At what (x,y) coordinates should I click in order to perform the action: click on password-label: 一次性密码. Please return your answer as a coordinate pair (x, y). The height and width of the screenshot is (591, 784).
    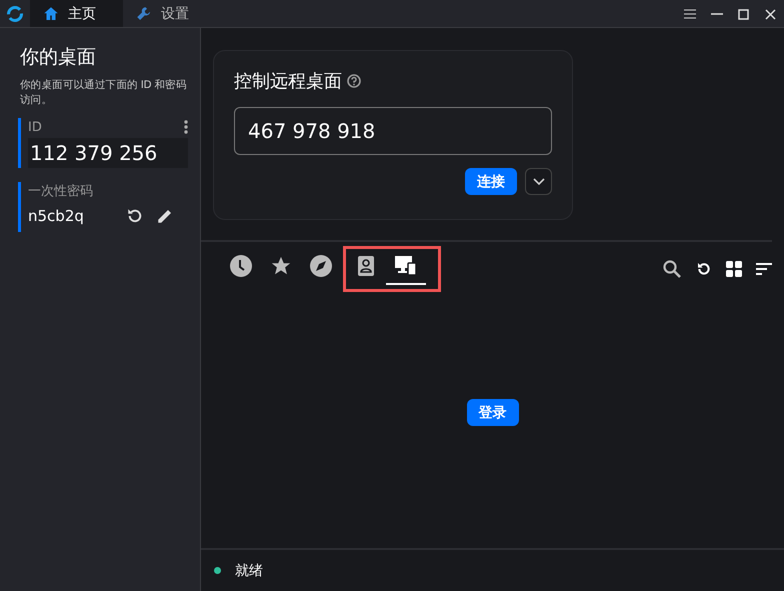
    Looking at the image, I should click on (60, 191).